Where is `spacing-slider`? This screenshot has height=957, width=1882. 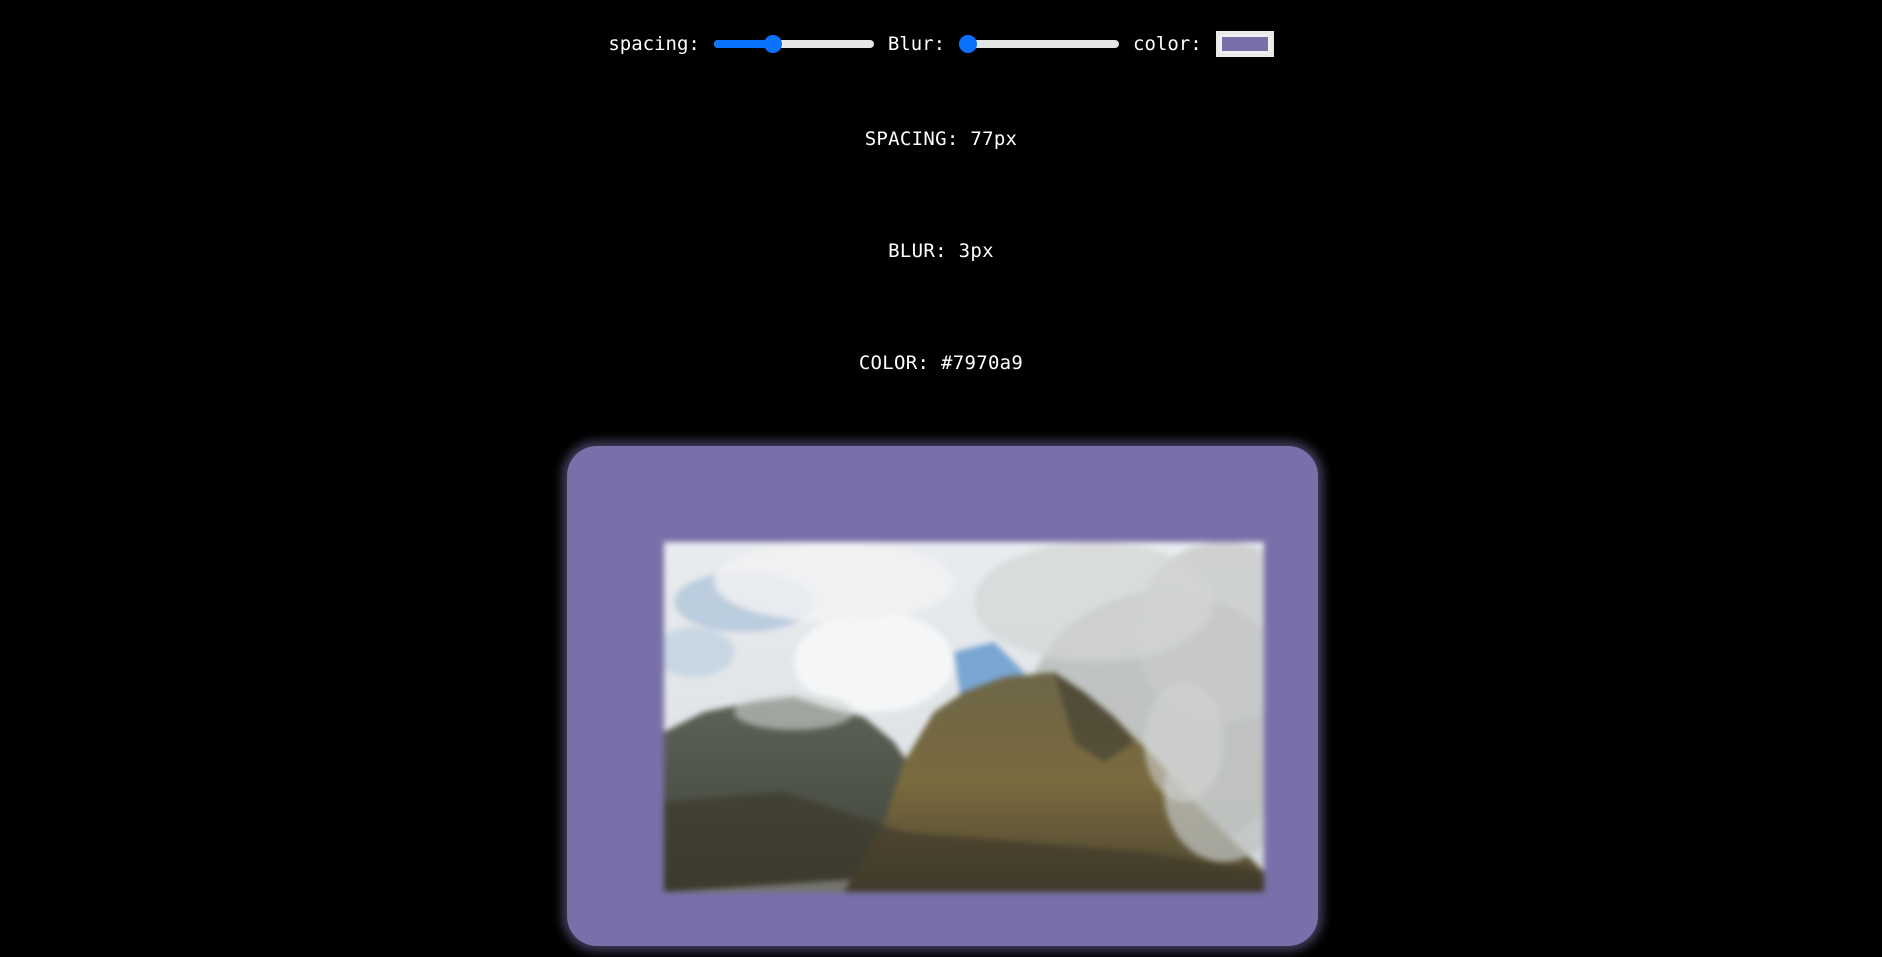 spacing-slider is located at coordinates (793, 44).